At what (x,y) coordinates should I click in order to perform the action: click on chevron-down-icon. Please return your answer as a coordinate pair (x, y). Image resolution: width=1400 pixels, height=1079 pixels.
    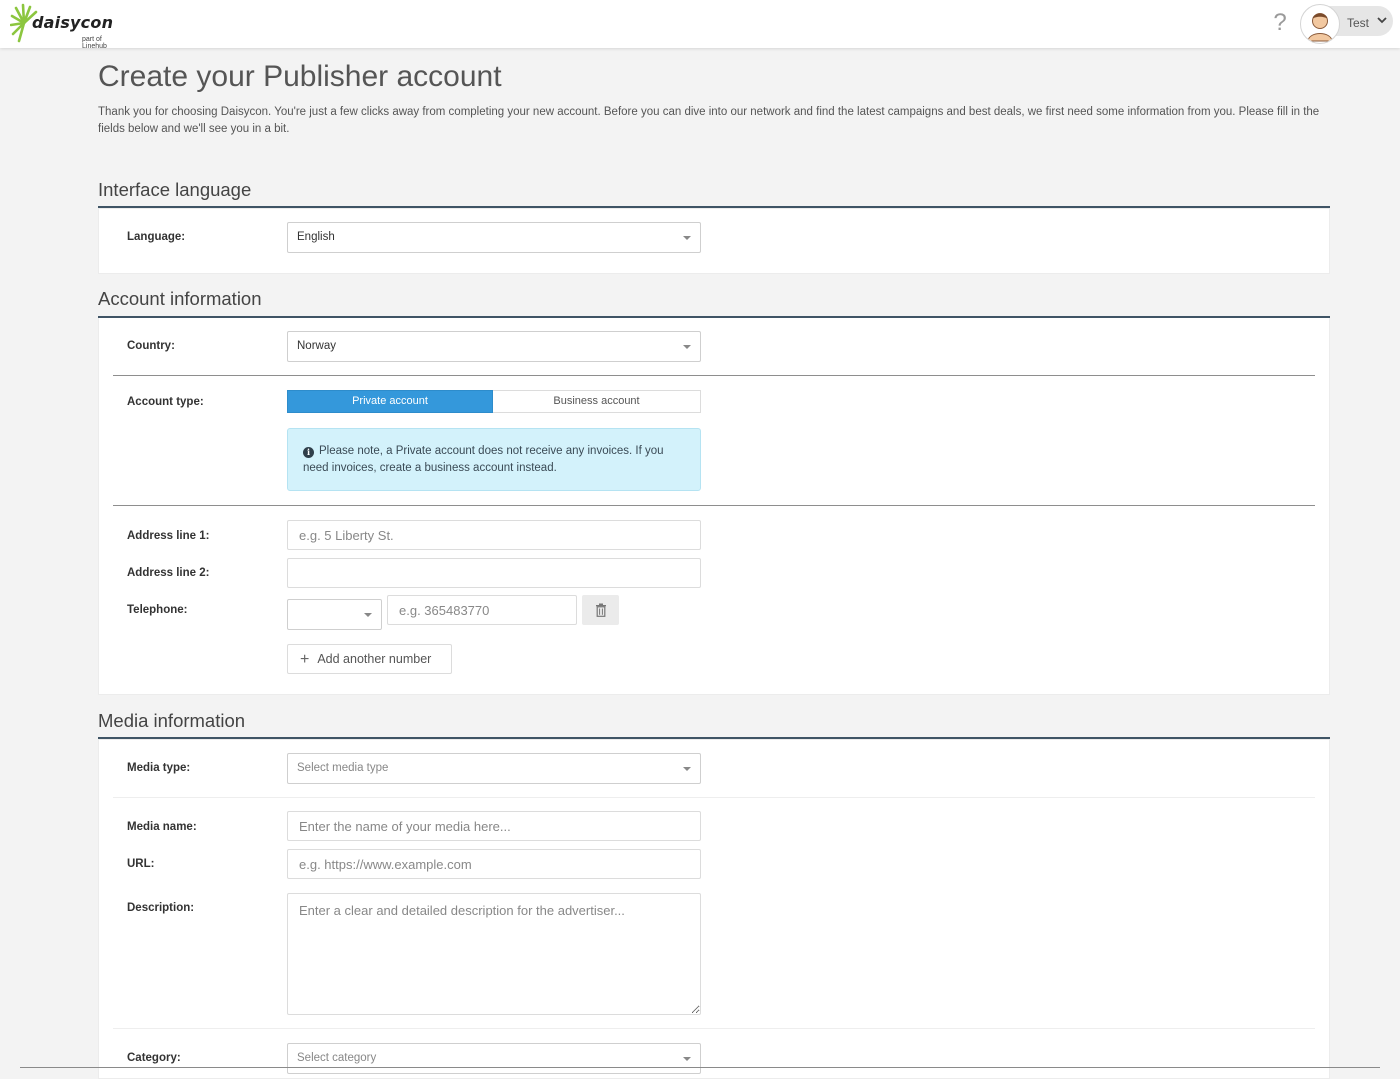
    Looking at the image, I should click on (1382, 20).